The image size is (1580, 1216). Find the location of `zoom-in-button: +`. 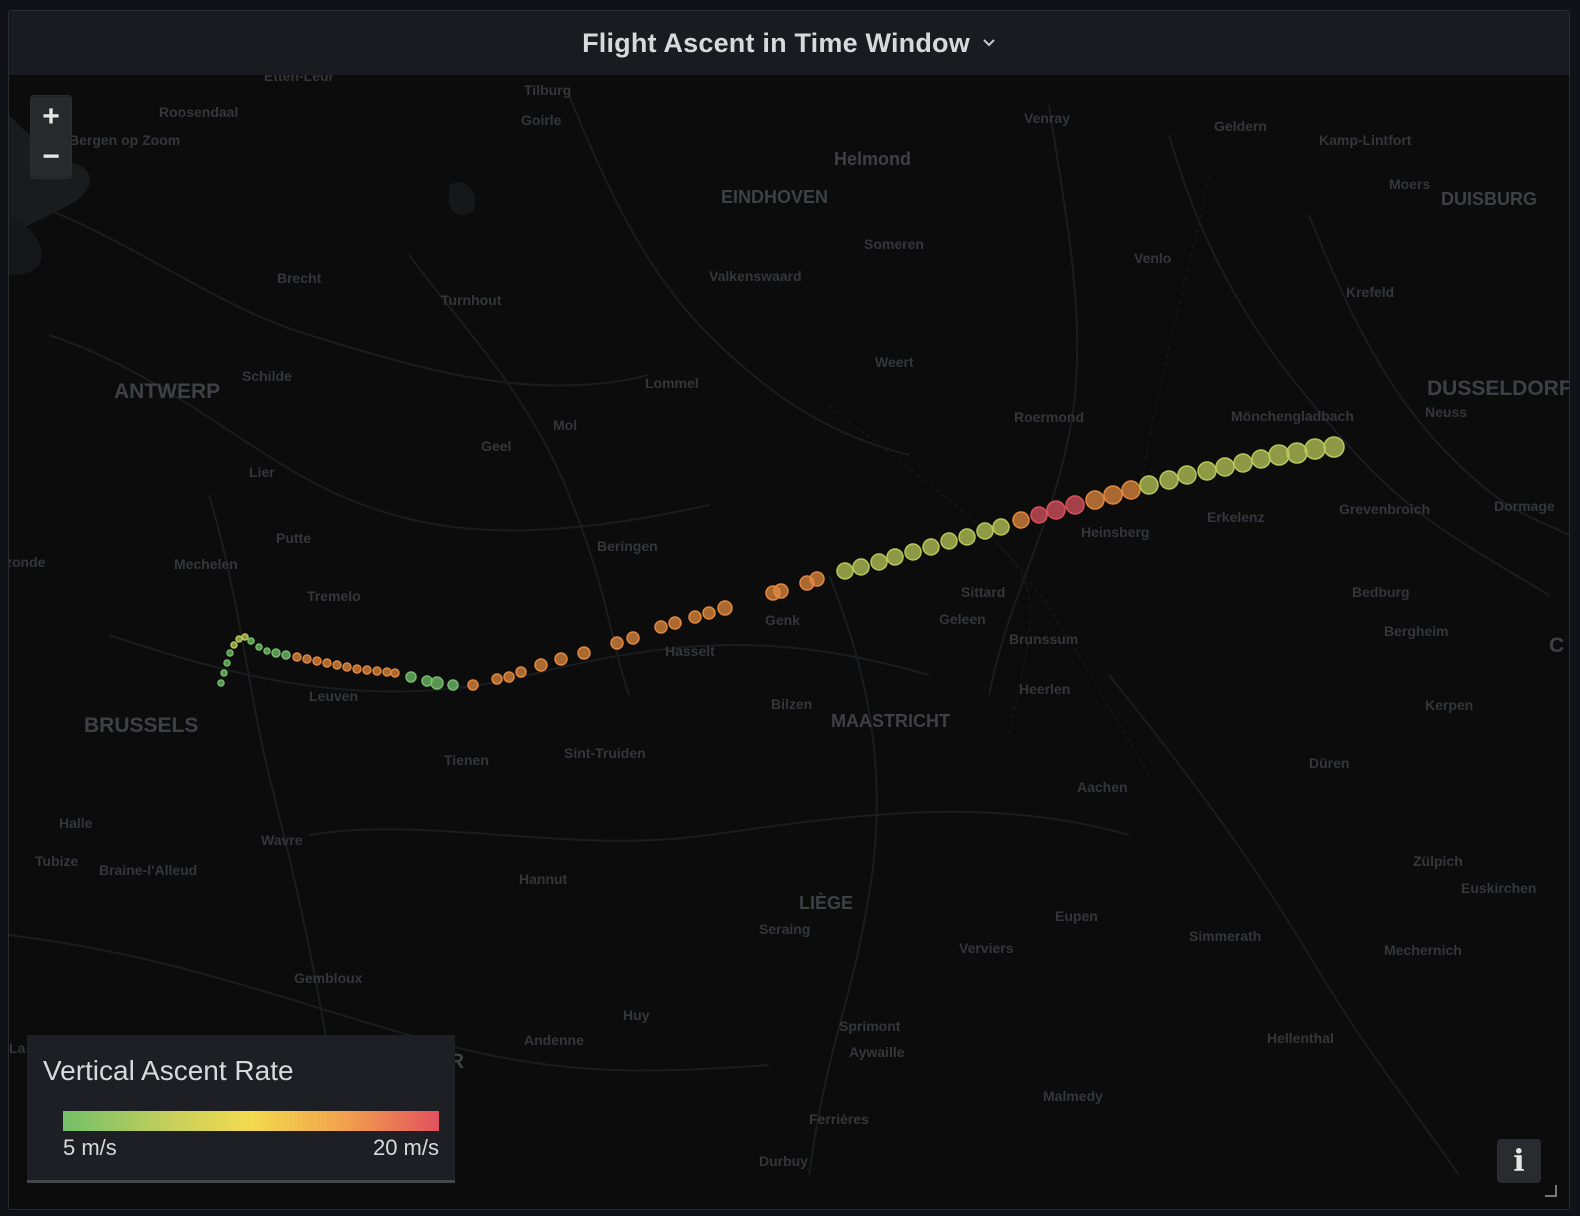

zoom-in-button: + is located at coordinates (51, 117).